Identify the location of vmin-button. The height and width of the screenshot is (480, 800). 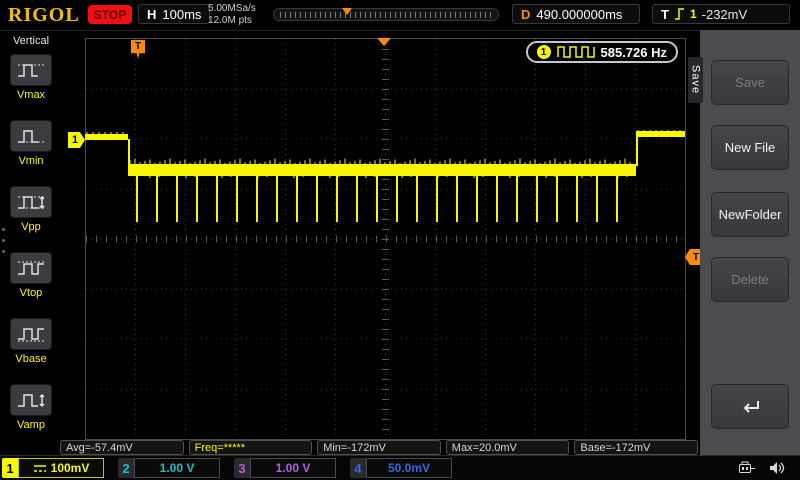
(31, 136).